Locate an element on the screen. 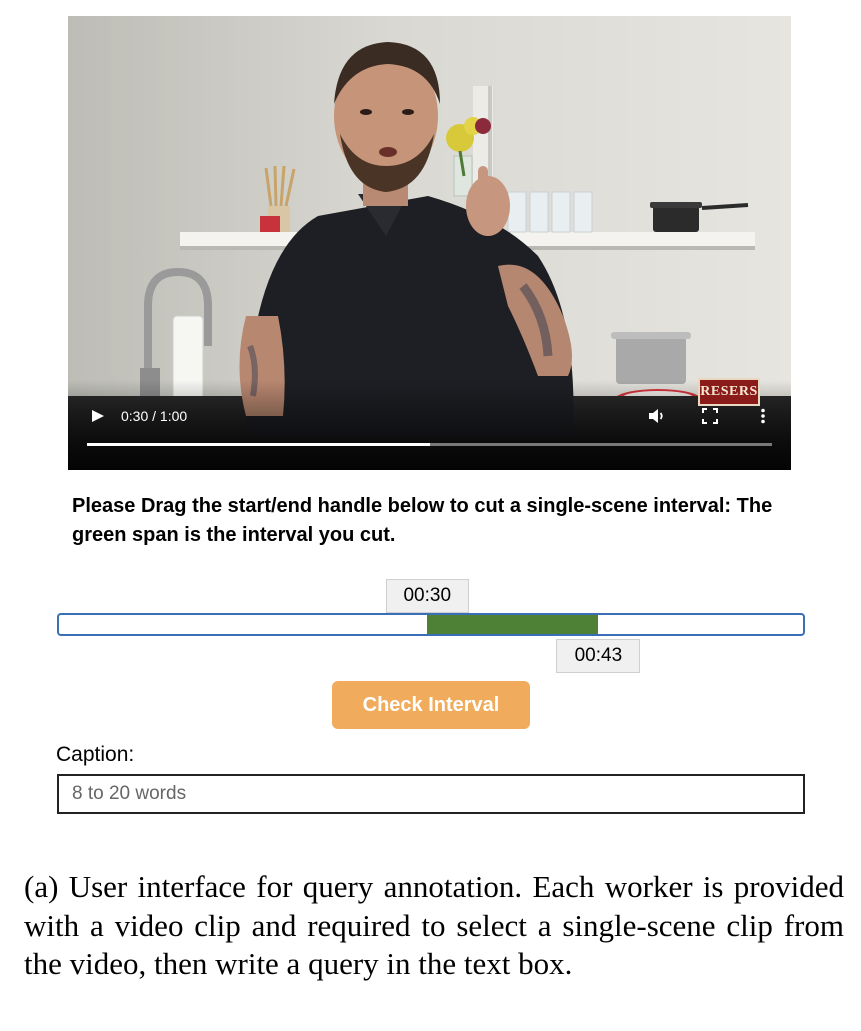 This screenshot has width=861, height=1031. interval-start-handle: 00:30 is located at coordinates (427, 596).